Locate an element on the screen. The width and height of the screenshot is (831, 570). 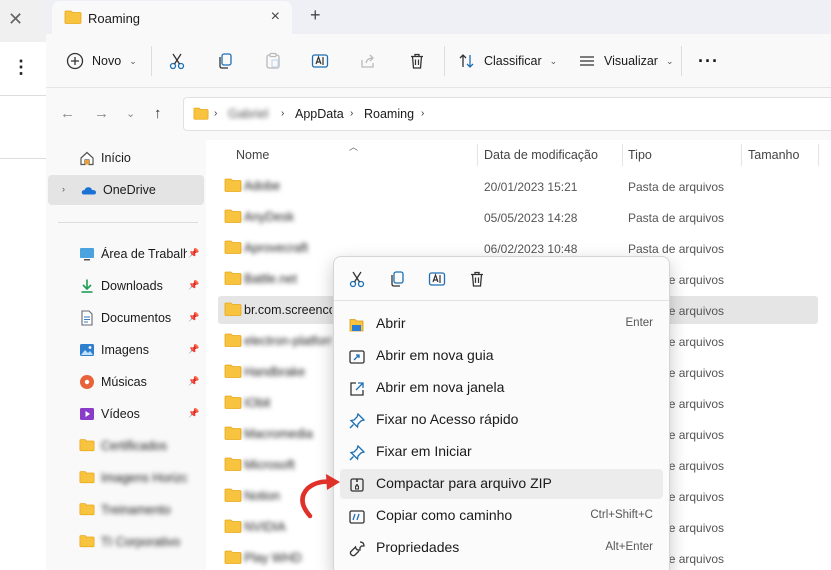
file-name: Battle.net is located at coordinates (270, 279).